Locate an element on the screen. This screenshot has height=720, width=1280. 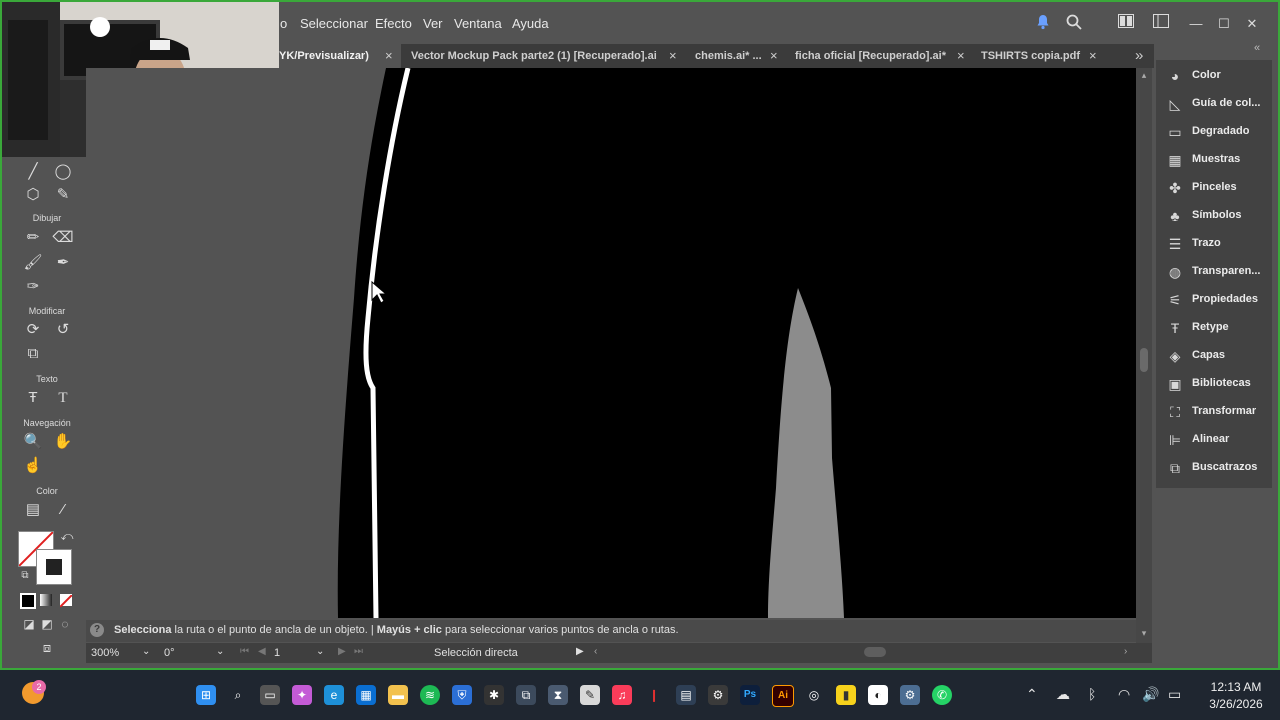
ellipse-tool-icon: ◯ is located at coordinates (63, 172).